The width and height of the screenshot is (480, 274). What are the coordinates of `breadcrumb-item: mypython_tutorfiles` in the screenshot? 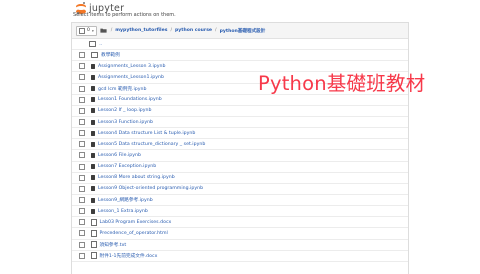 It's located at (141, 30).